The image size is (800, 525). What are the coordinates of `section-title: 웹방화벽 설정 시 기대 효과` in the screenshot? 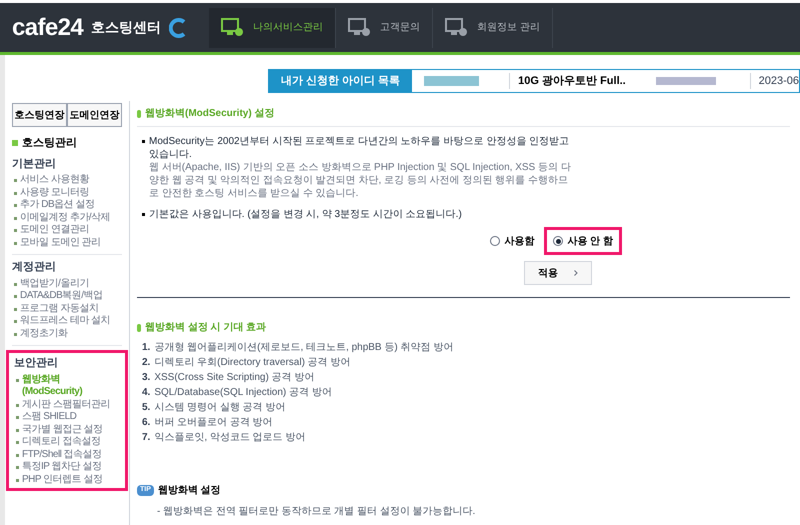 It's located at (205, 328).